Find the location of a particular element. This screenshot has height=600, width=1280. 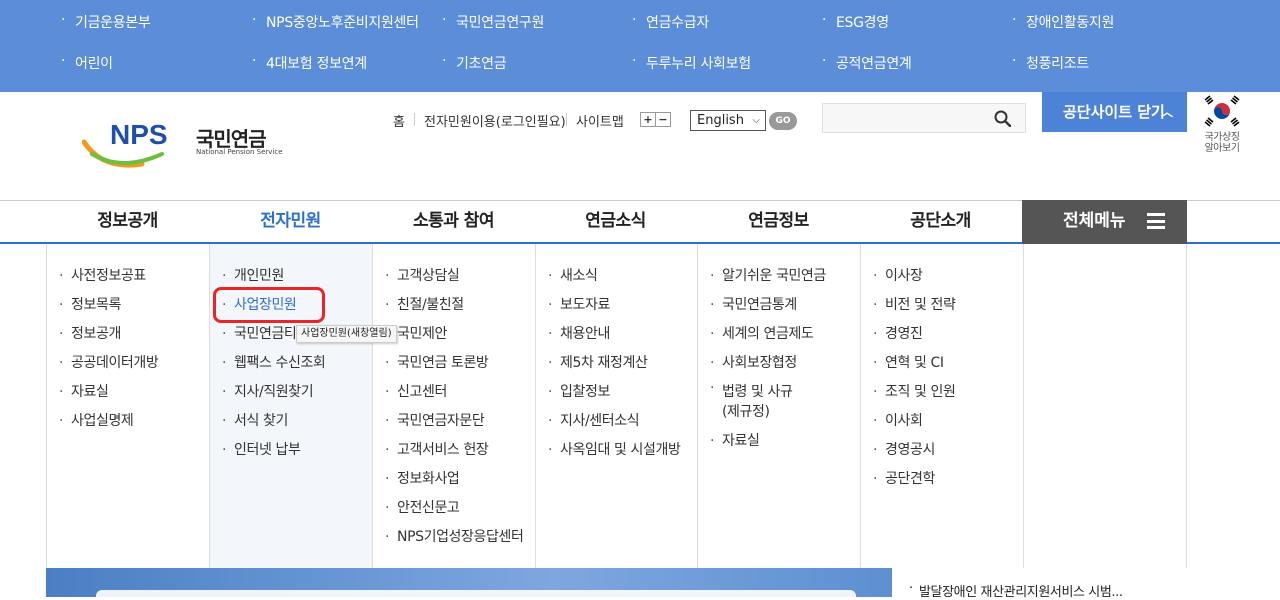

submenu-item: 안전신문고 is located at coordinates (453, 508).